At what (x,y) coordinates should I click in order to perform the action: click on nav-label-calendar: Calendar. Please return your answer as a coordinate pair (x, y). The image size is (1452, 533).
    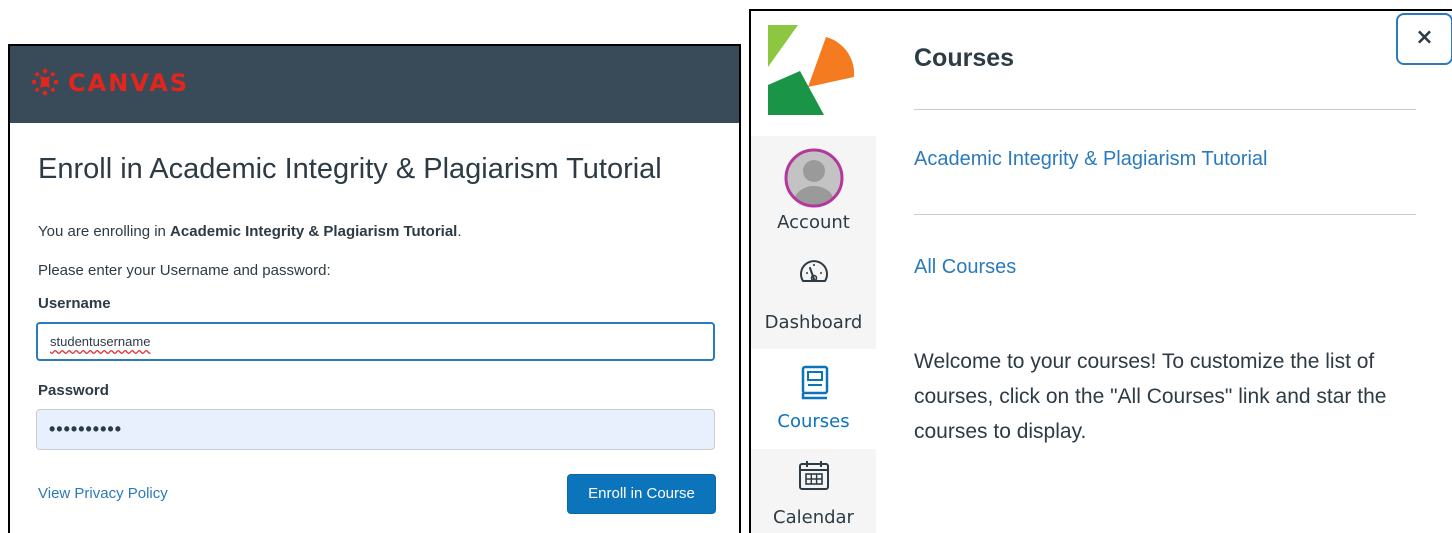
    Looking at the image, I should click on (813, 517).